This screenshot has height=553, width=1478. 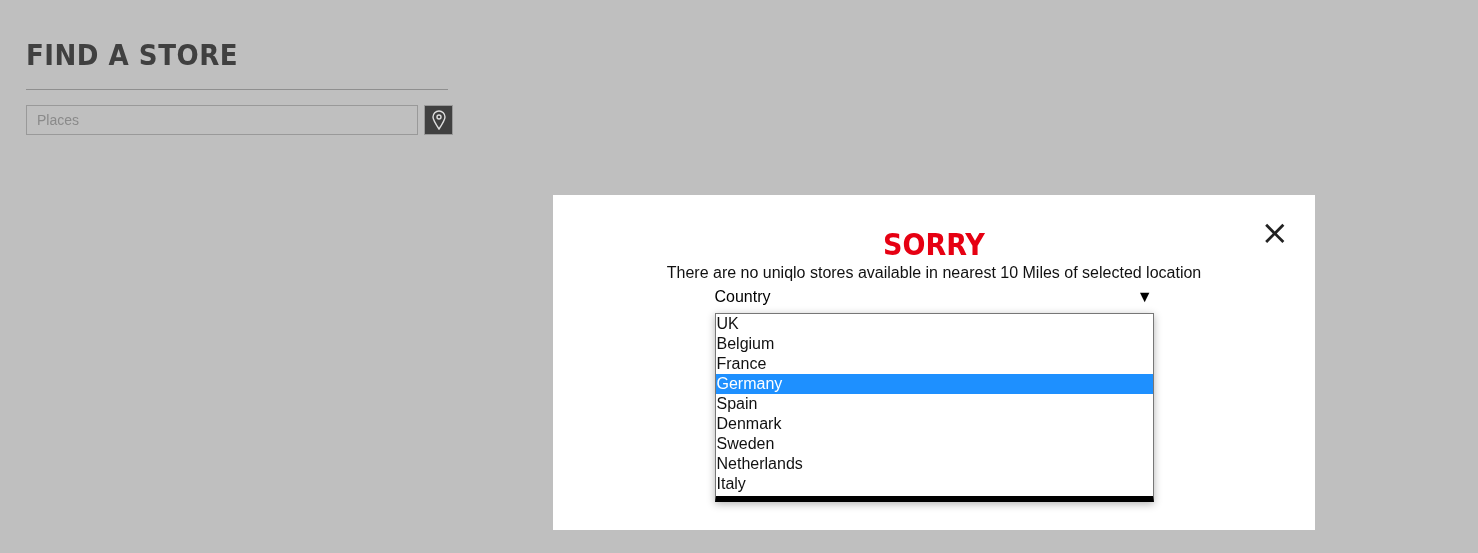 I want to click on country-option: UK, so click(x=934, y=324).